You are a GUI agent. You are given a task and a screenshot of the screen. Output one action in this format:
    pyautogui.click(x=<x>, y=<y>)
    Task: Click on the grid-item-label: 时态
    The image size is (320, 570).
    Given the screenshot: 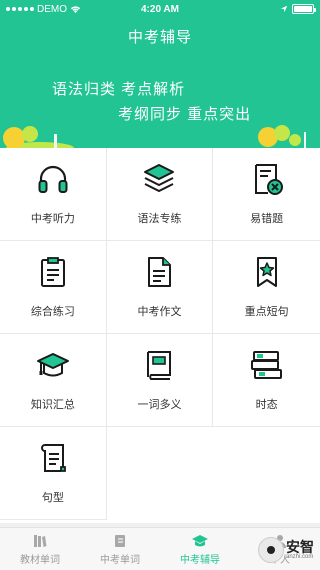 What is the action you would take?
    pyautogui.click(x=266, y=405)
    